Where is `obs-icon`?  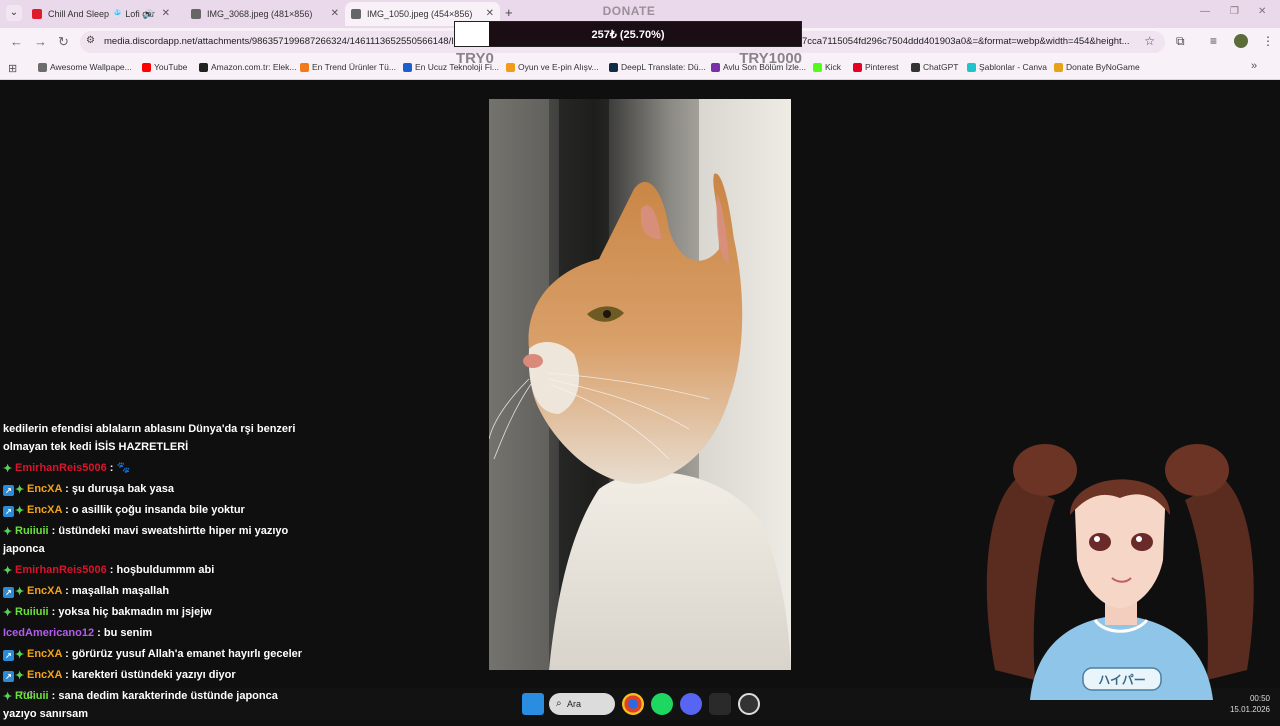 obs-icon is located at coordinates (749, 704).